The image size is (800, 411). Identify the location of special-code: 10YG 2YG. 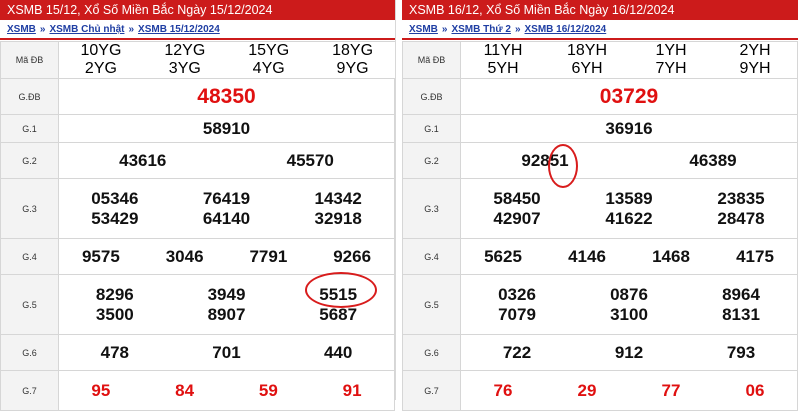
(101, 59).